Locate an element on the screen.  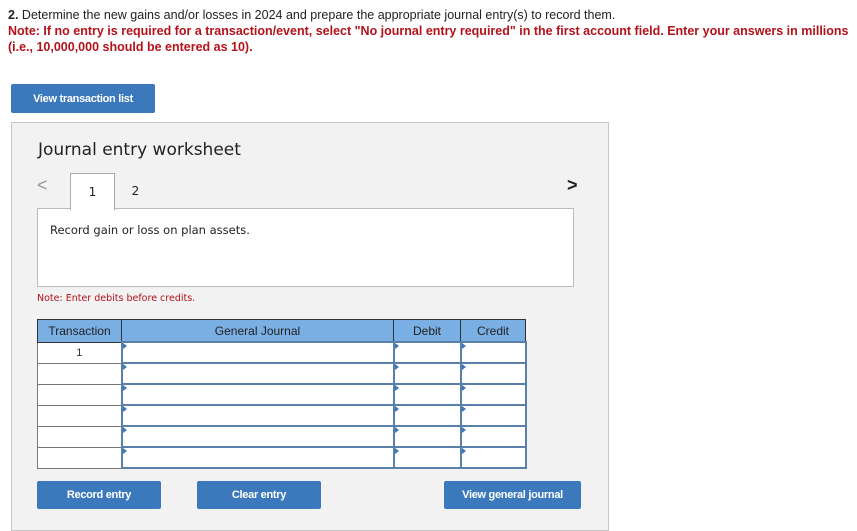
entry-description-box: Record gain or loss on plan assets. is located at coordinates (305, 247).